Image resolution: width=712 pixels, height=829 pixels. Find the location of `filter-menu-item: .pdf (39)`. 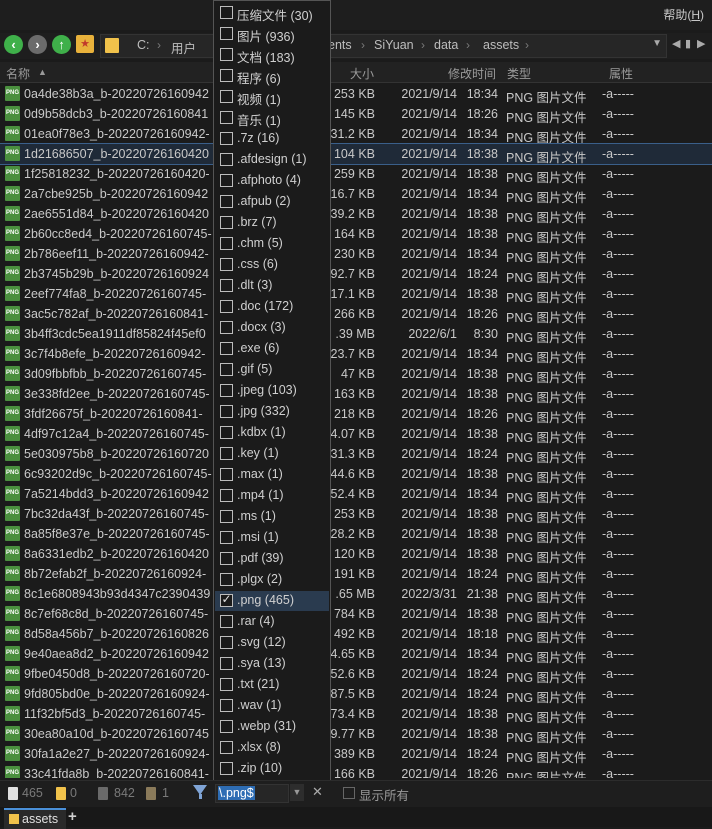

filter-menu-item: .pdf (39) is located at coordinates (272, 559).